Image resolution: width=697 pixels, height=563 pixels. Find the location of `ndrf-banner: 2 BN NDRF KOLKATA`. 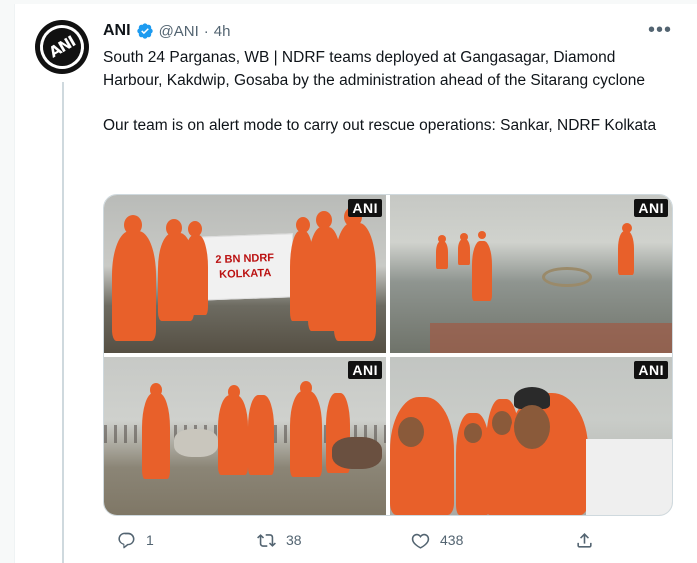

ndrf-banner: 2 BN NDRF KOLKATA is located at coordinates (245, 267).